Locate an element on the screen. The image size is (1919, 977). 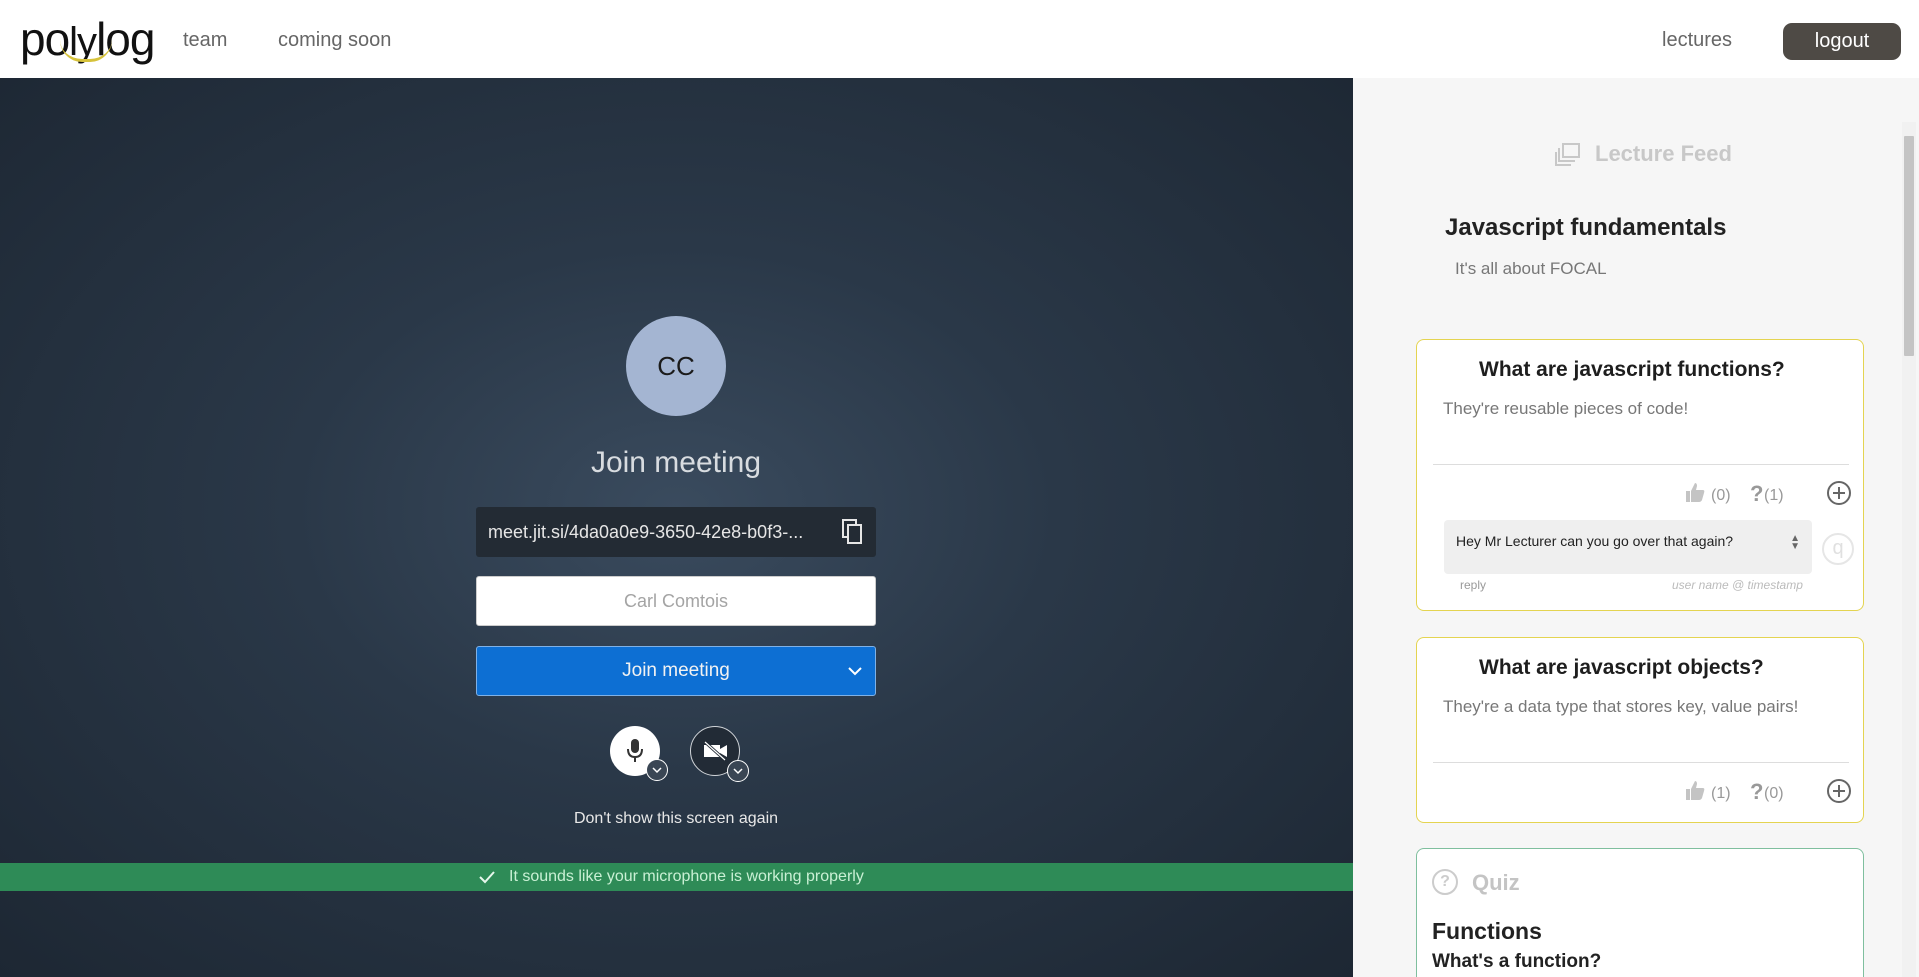
microphone-toggle-button is located at coordinates (639, 753).